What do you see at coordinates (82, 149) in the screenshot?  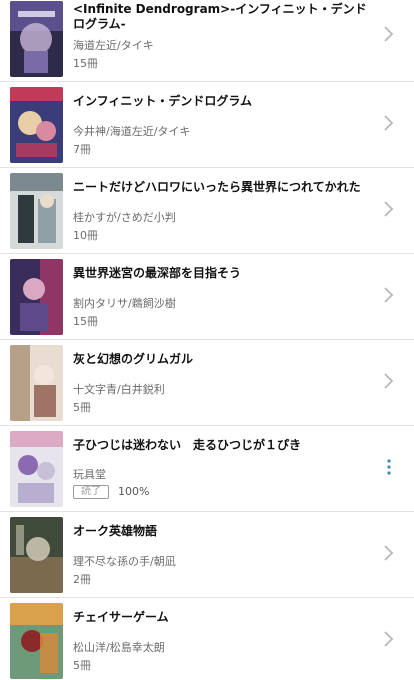 I see `volume-count: 7冊` at bounding box center [82, 149].